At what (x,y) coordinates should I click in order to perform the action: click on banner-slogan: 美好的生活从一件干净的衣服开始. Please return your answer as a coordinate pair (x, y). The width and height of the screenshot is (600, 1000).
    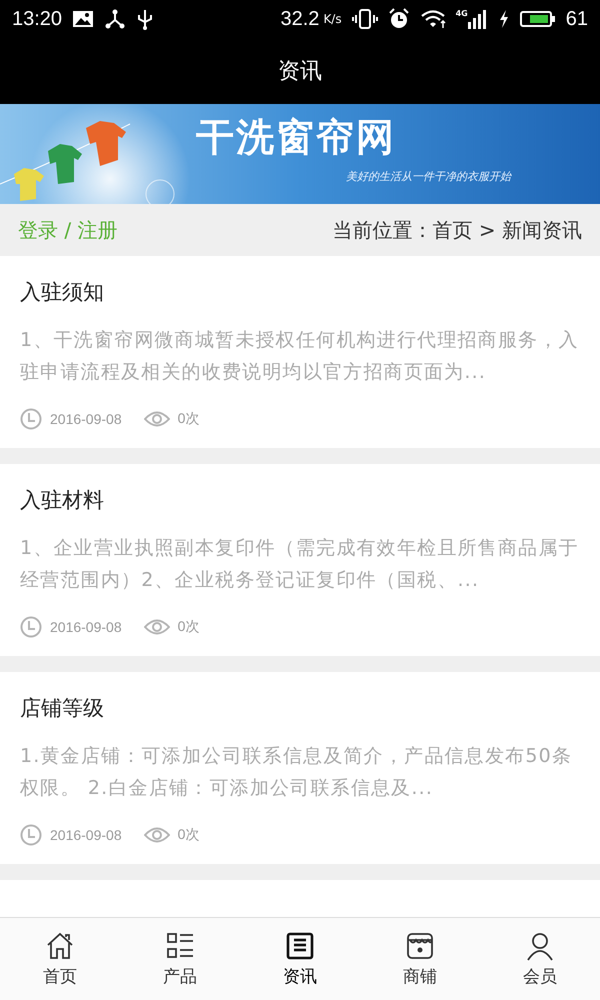
    Looking at the image, I should click on (428, 176).